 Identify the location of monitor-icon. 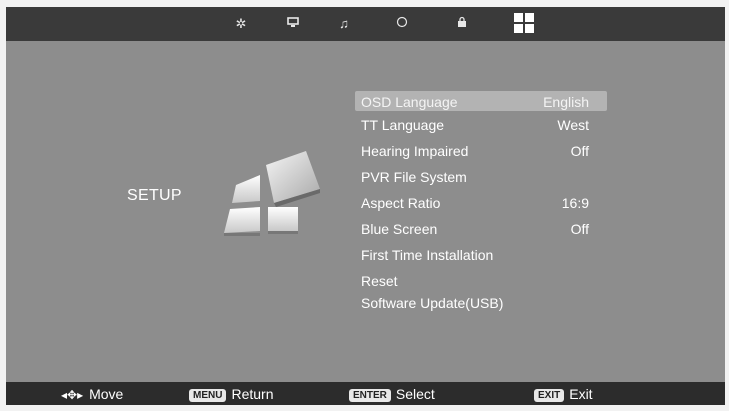
(293, 24).